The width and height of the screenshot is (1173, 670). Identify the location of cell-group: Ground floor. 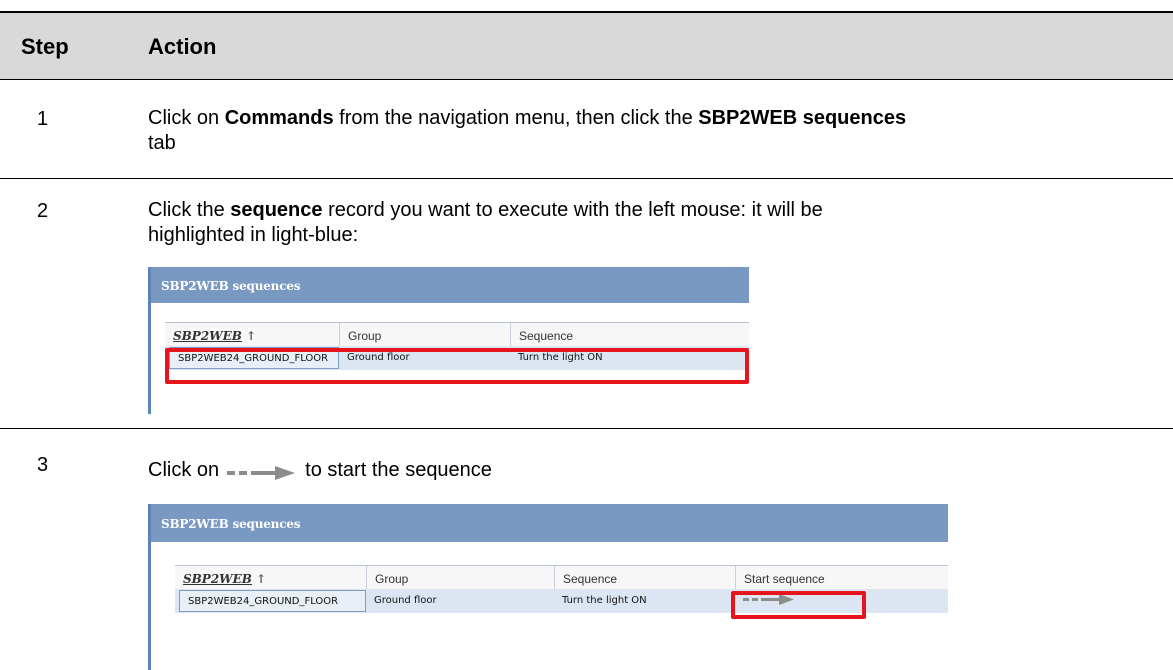
(405, 600).